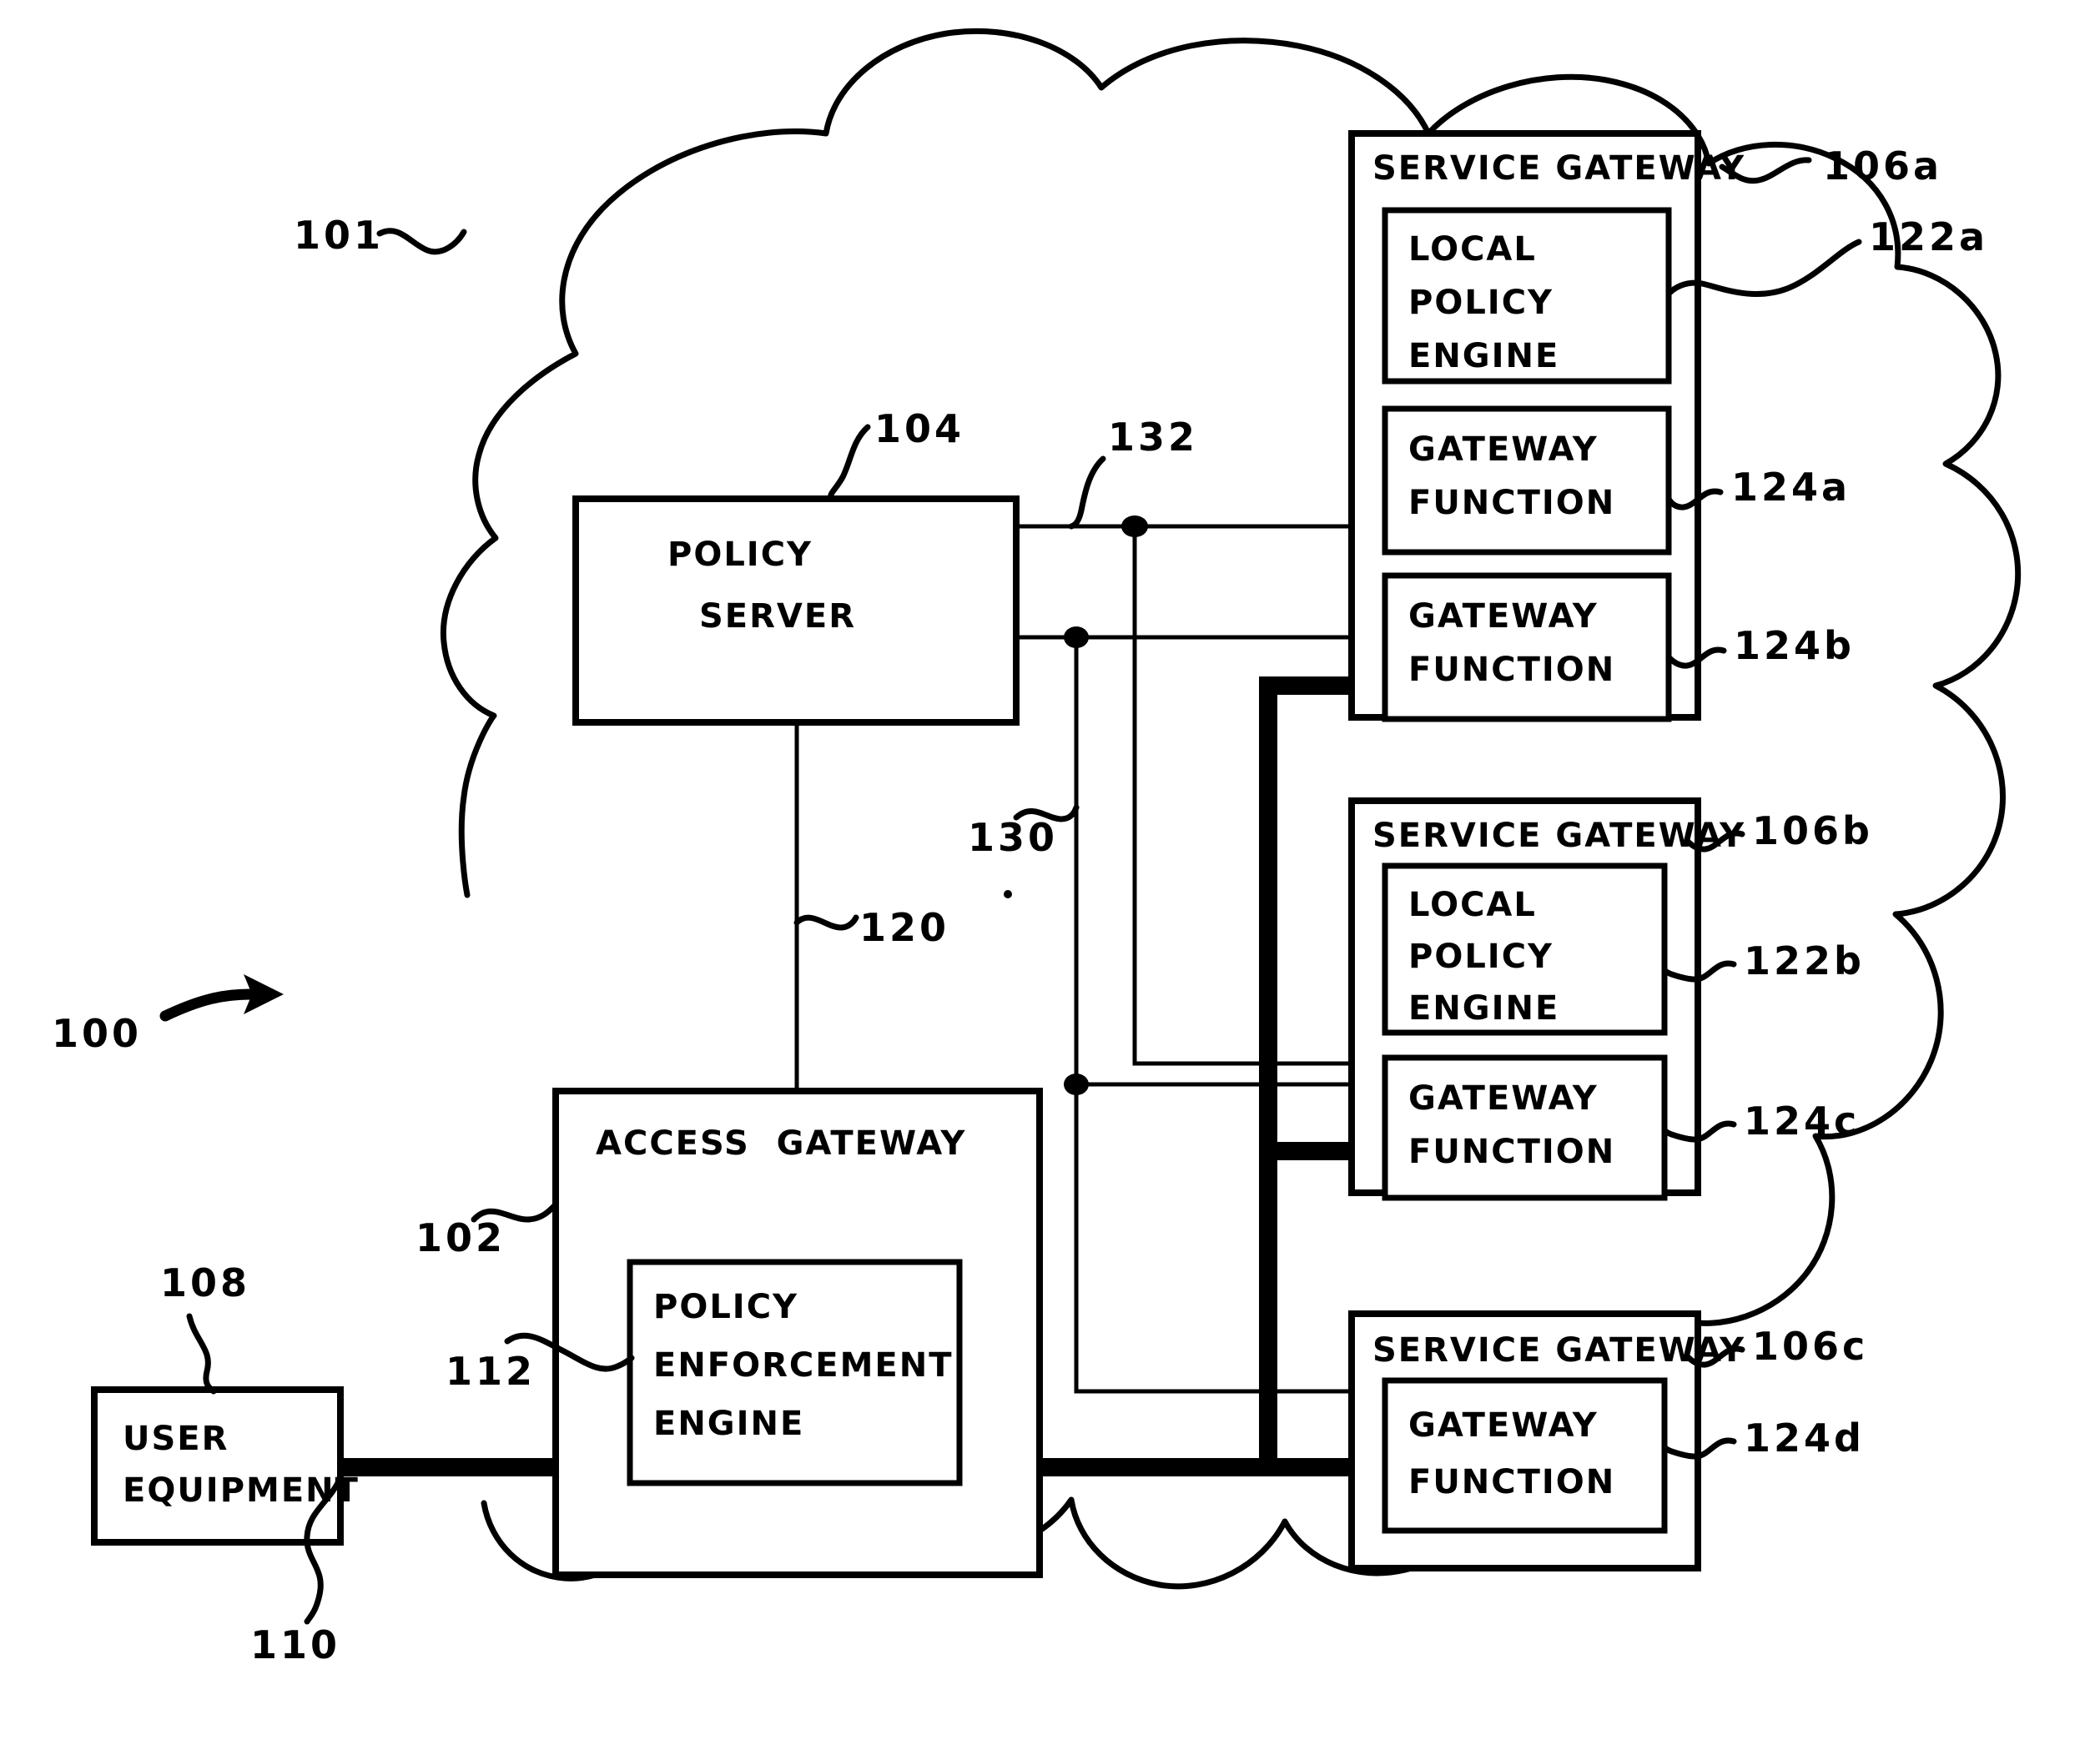 Image resolution: width=2100 pixels, height=1760 pixels. Describe the element at coordinates (176, 1439) in the screenshot. I see `user-equipment-label-line1: USER` at that location.